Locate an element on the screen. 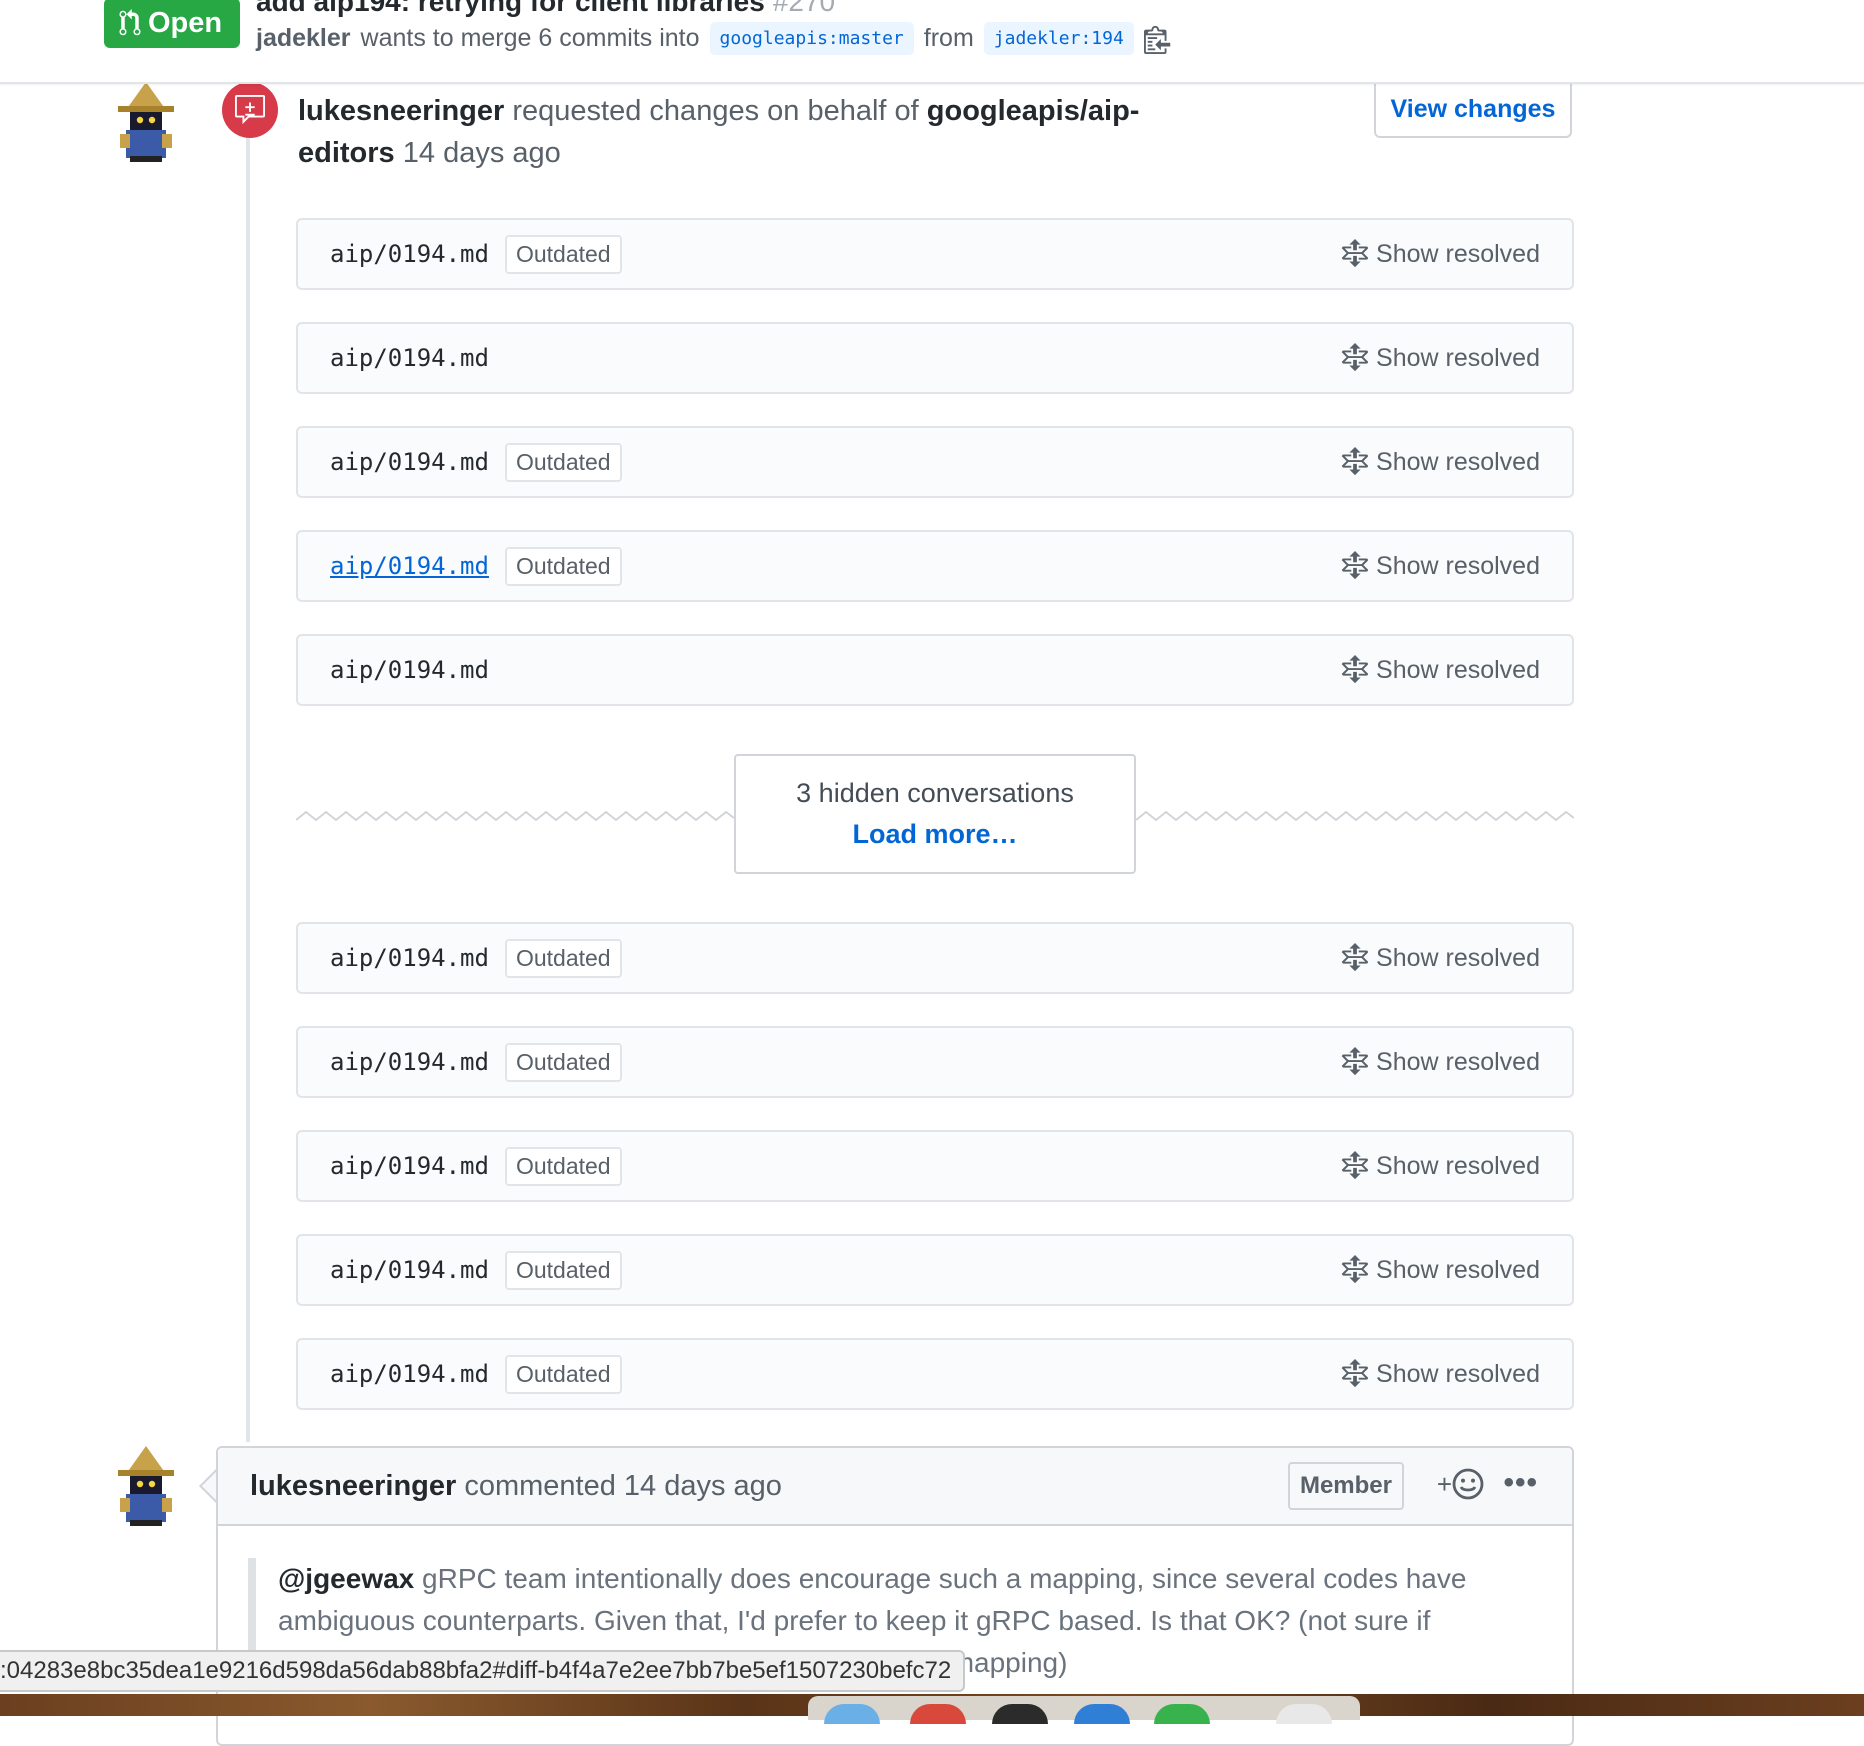  review-time: 14 days ago is located at coordinates (482, 153).